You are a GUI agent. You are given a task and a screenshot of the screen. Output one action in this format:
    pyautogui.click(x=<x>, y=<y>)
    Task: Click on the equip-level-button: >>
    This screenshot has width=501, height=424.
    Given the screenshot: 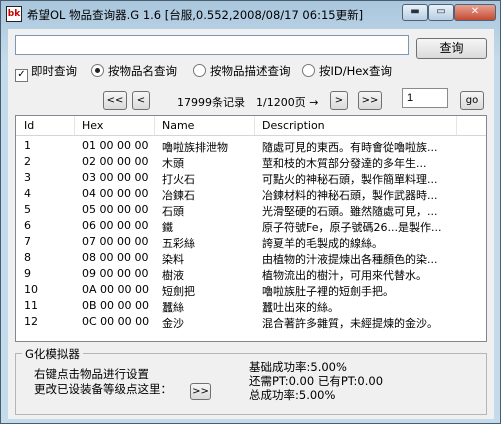 What is the action you would take?
    pyautogui.click(x=200, y=391)
    